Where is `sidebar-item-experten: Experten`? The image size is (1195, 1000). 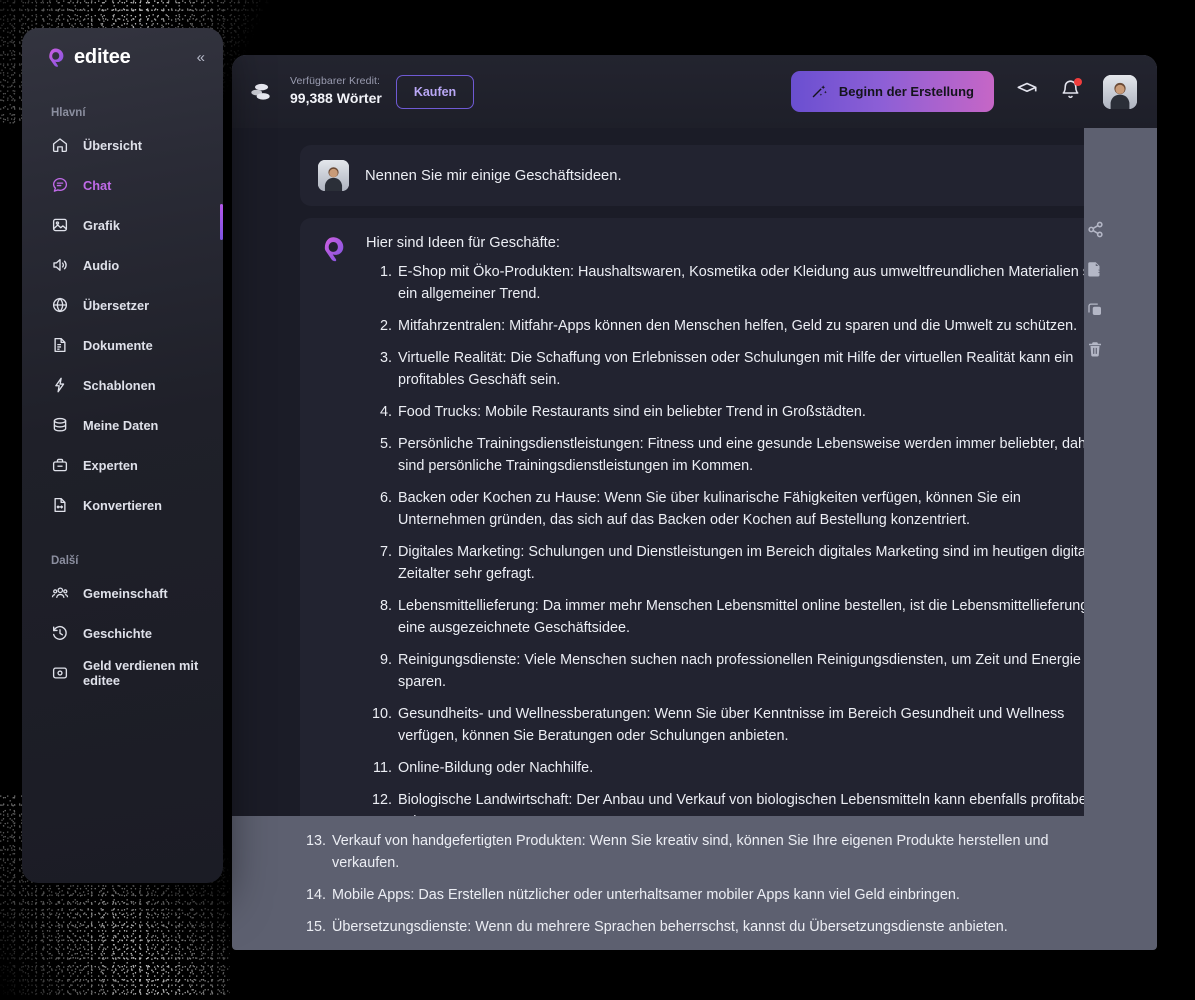 sidebar-item-experten: Experten is located at coordinates (122, 465).